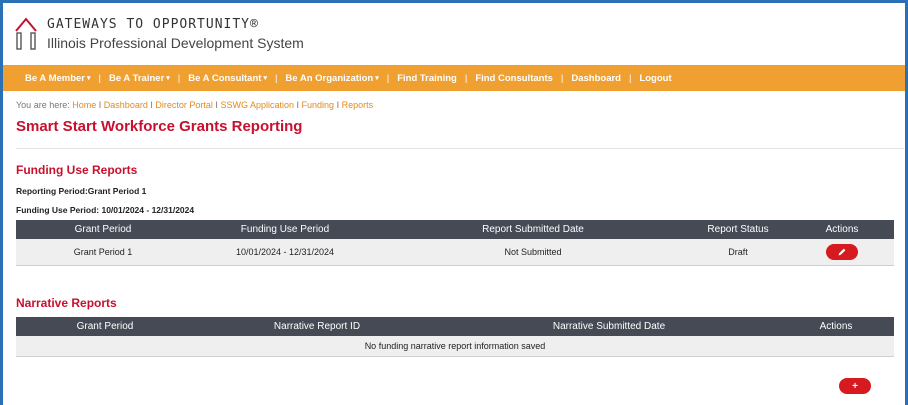 The height and width of the screenshot is (405, 908). Describe the element at coordinates (285, 229) in the screenshot. I see `column-header-funding-use-period: Funding Use Period` at that location.